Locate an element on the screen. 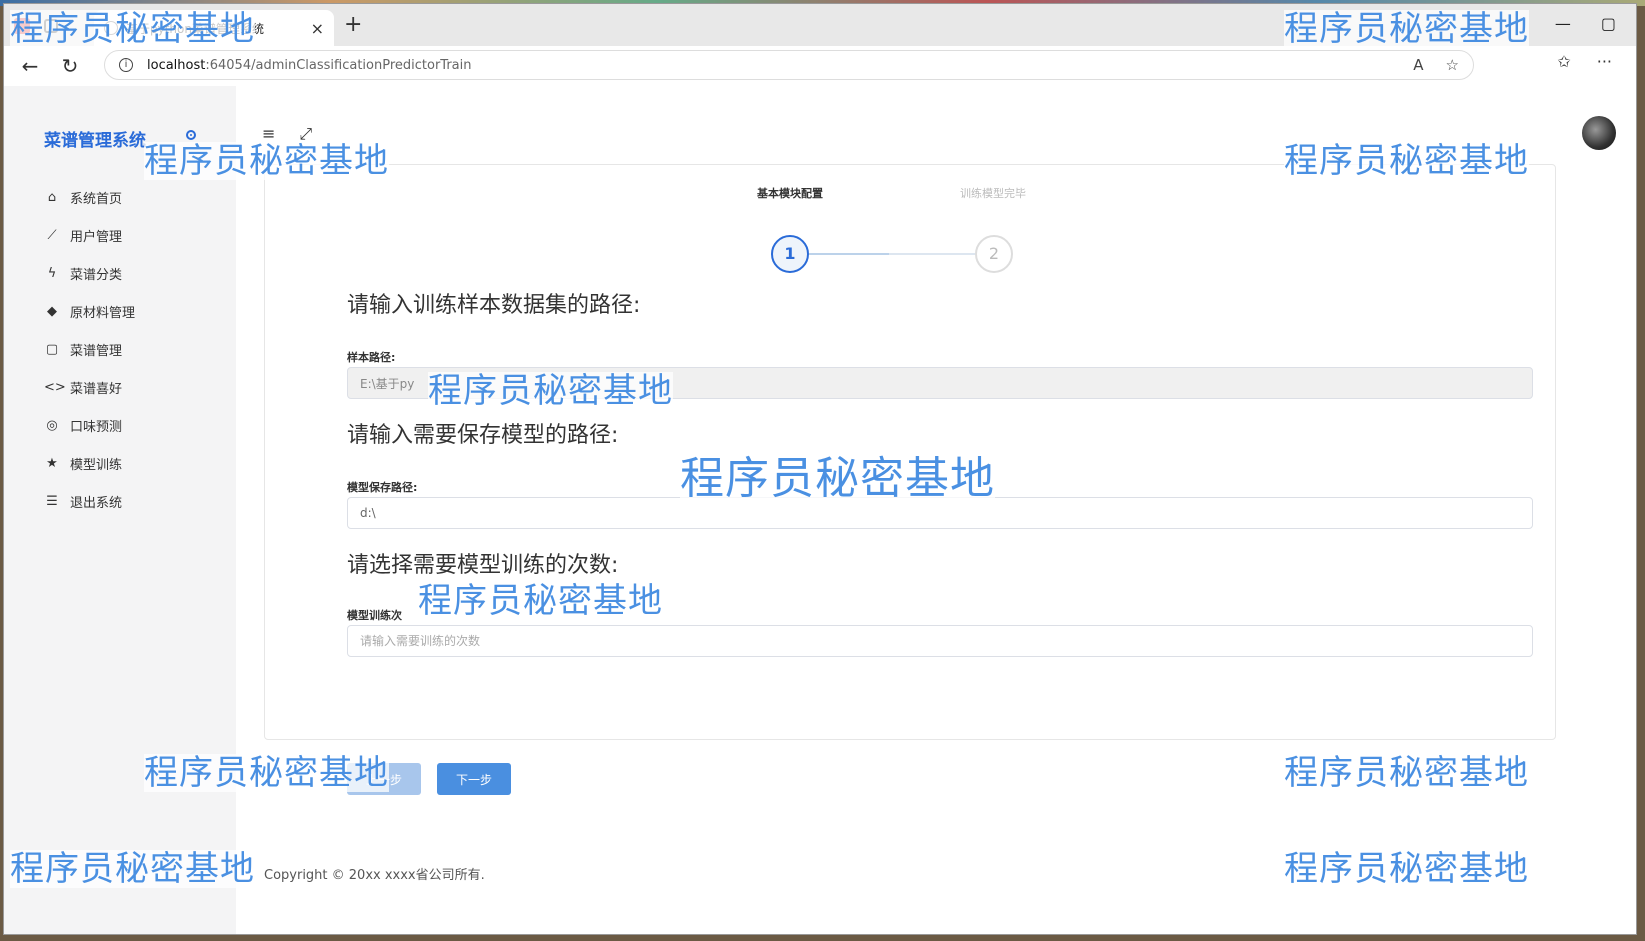  prev-step-button: 上一步 is located at coordinates (384, 779).